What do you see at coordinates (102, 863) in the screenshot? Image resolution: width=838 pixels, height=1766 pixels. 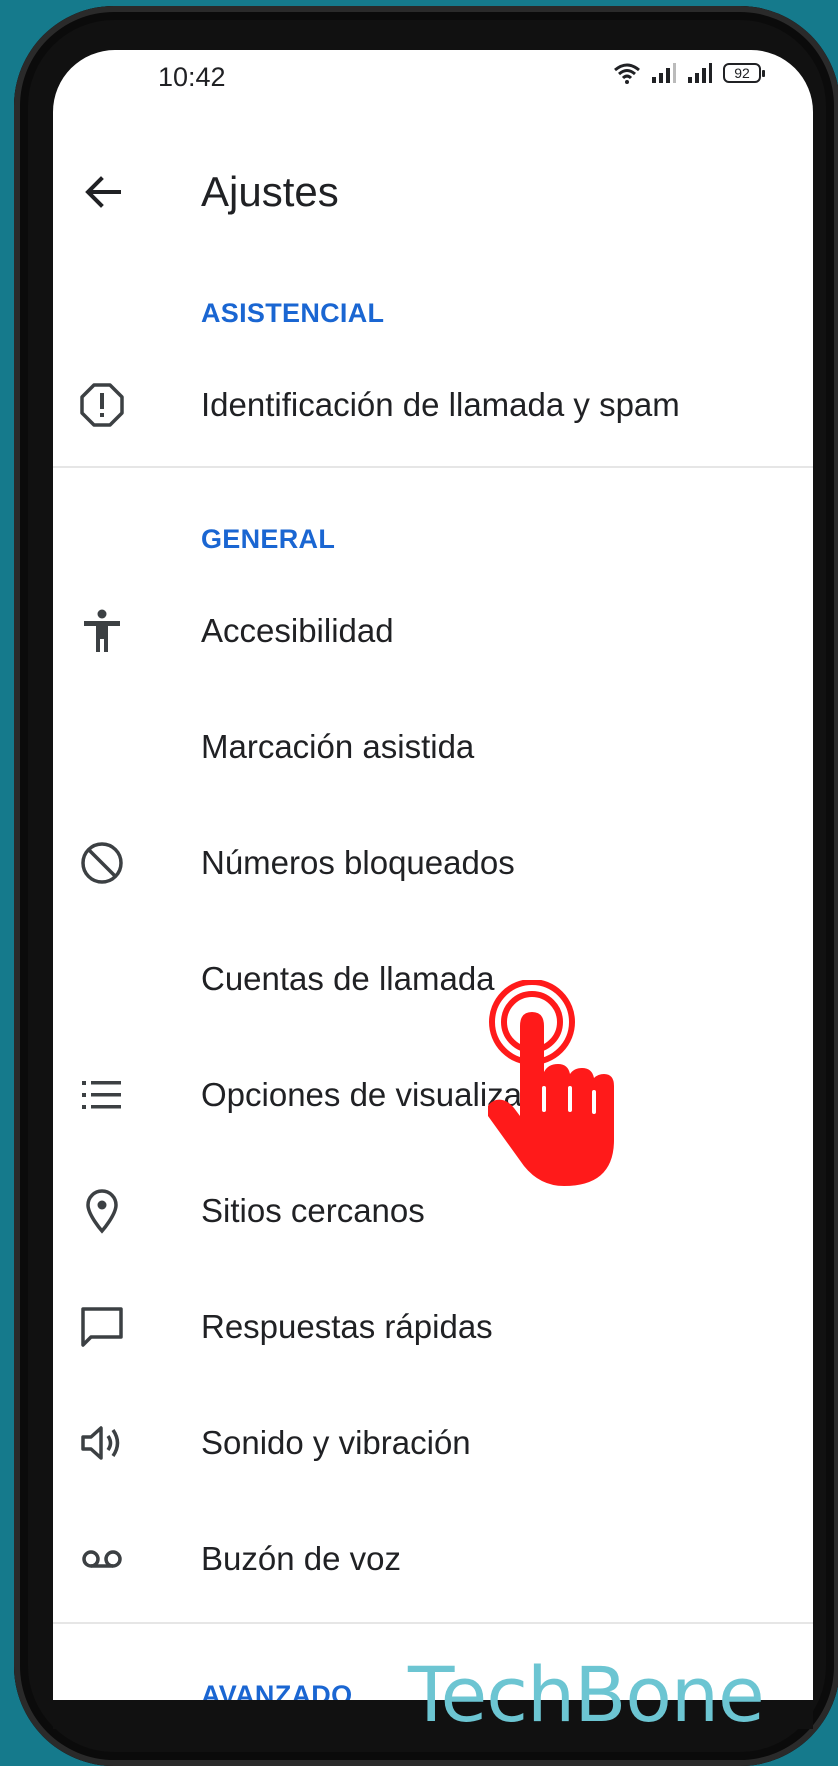 I see `block-icon` at bounding box center [102, 863].